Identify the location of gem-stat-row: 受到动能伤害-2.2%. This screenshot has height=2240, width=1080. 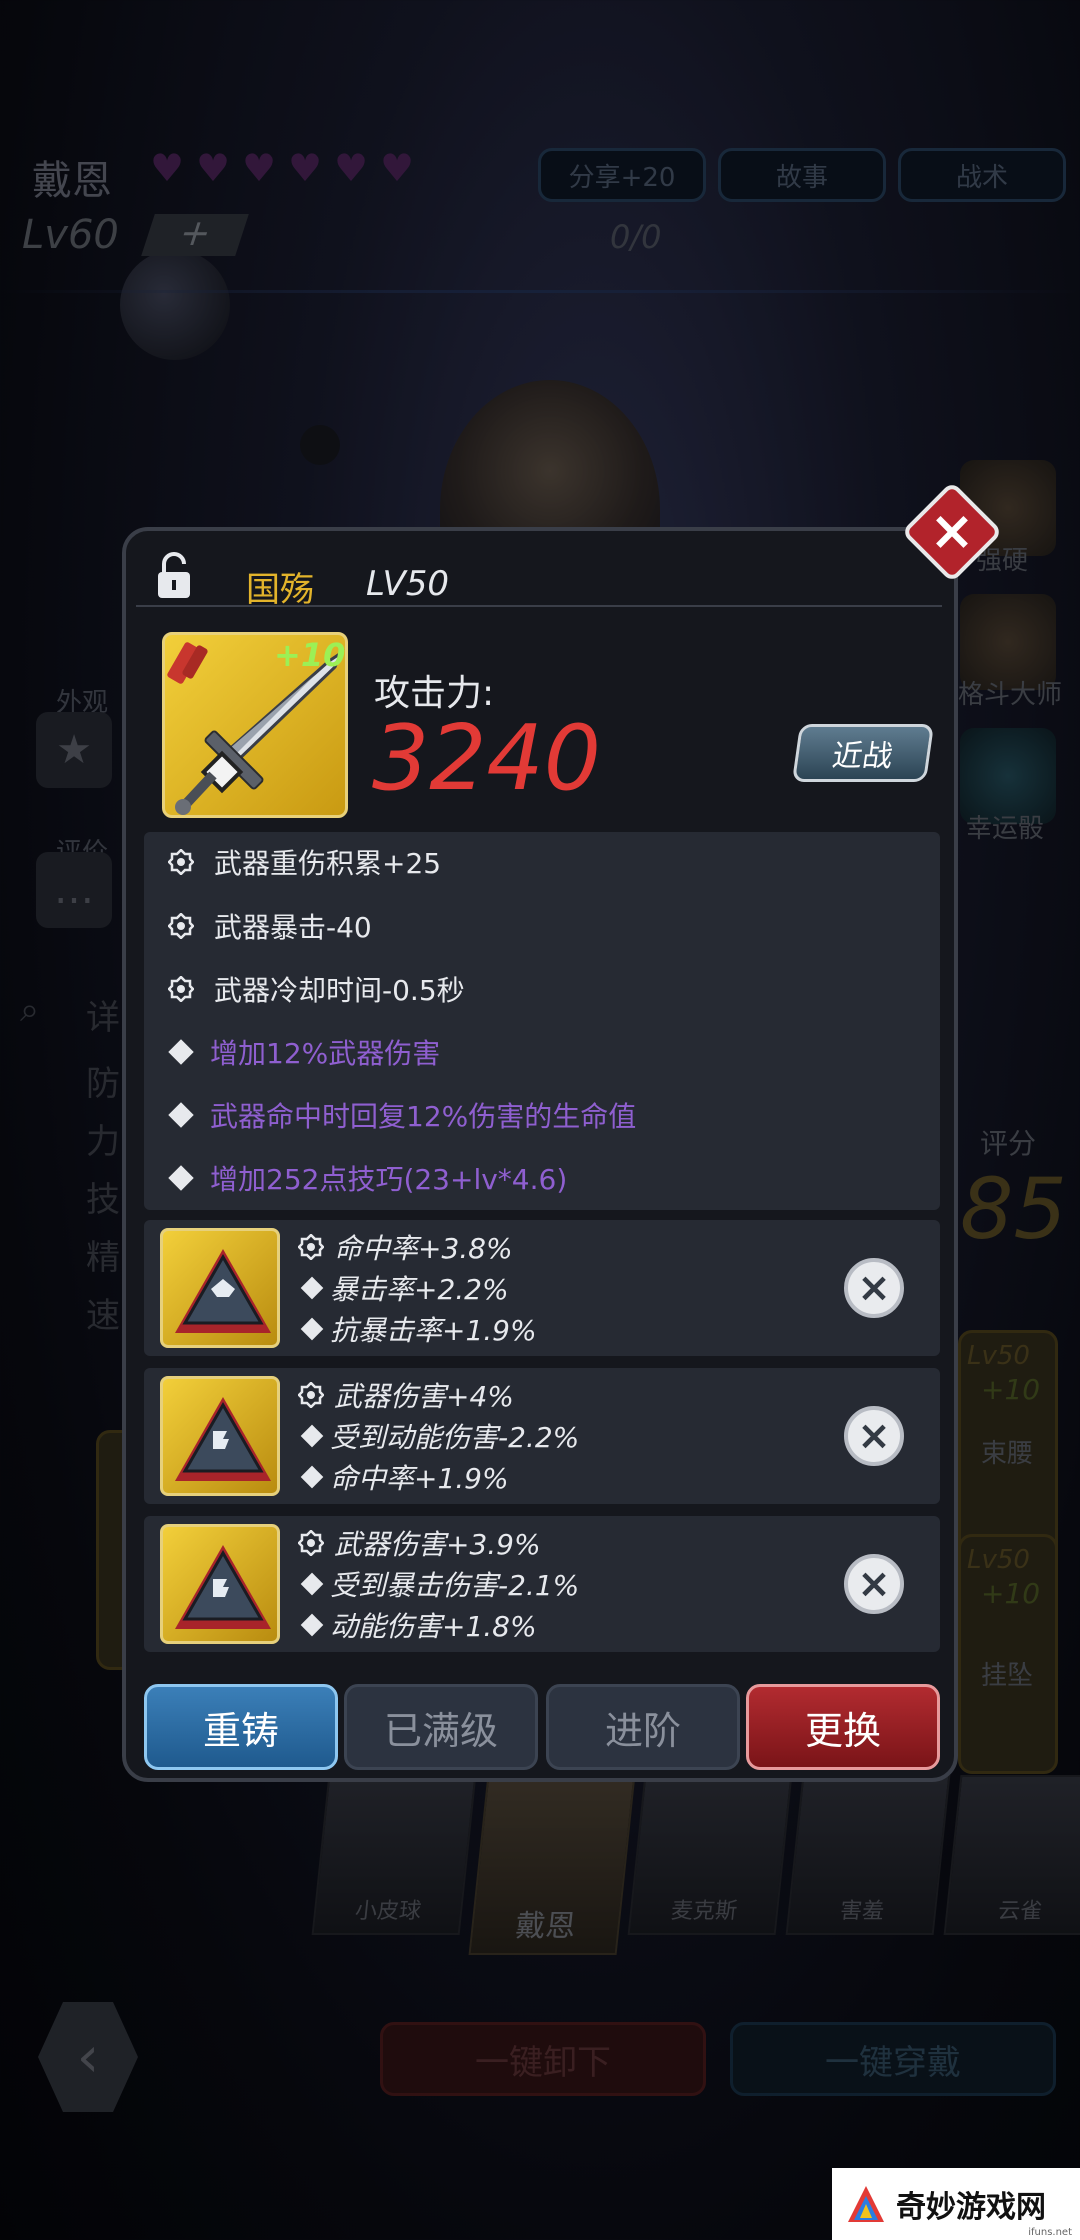
(478, 1435).